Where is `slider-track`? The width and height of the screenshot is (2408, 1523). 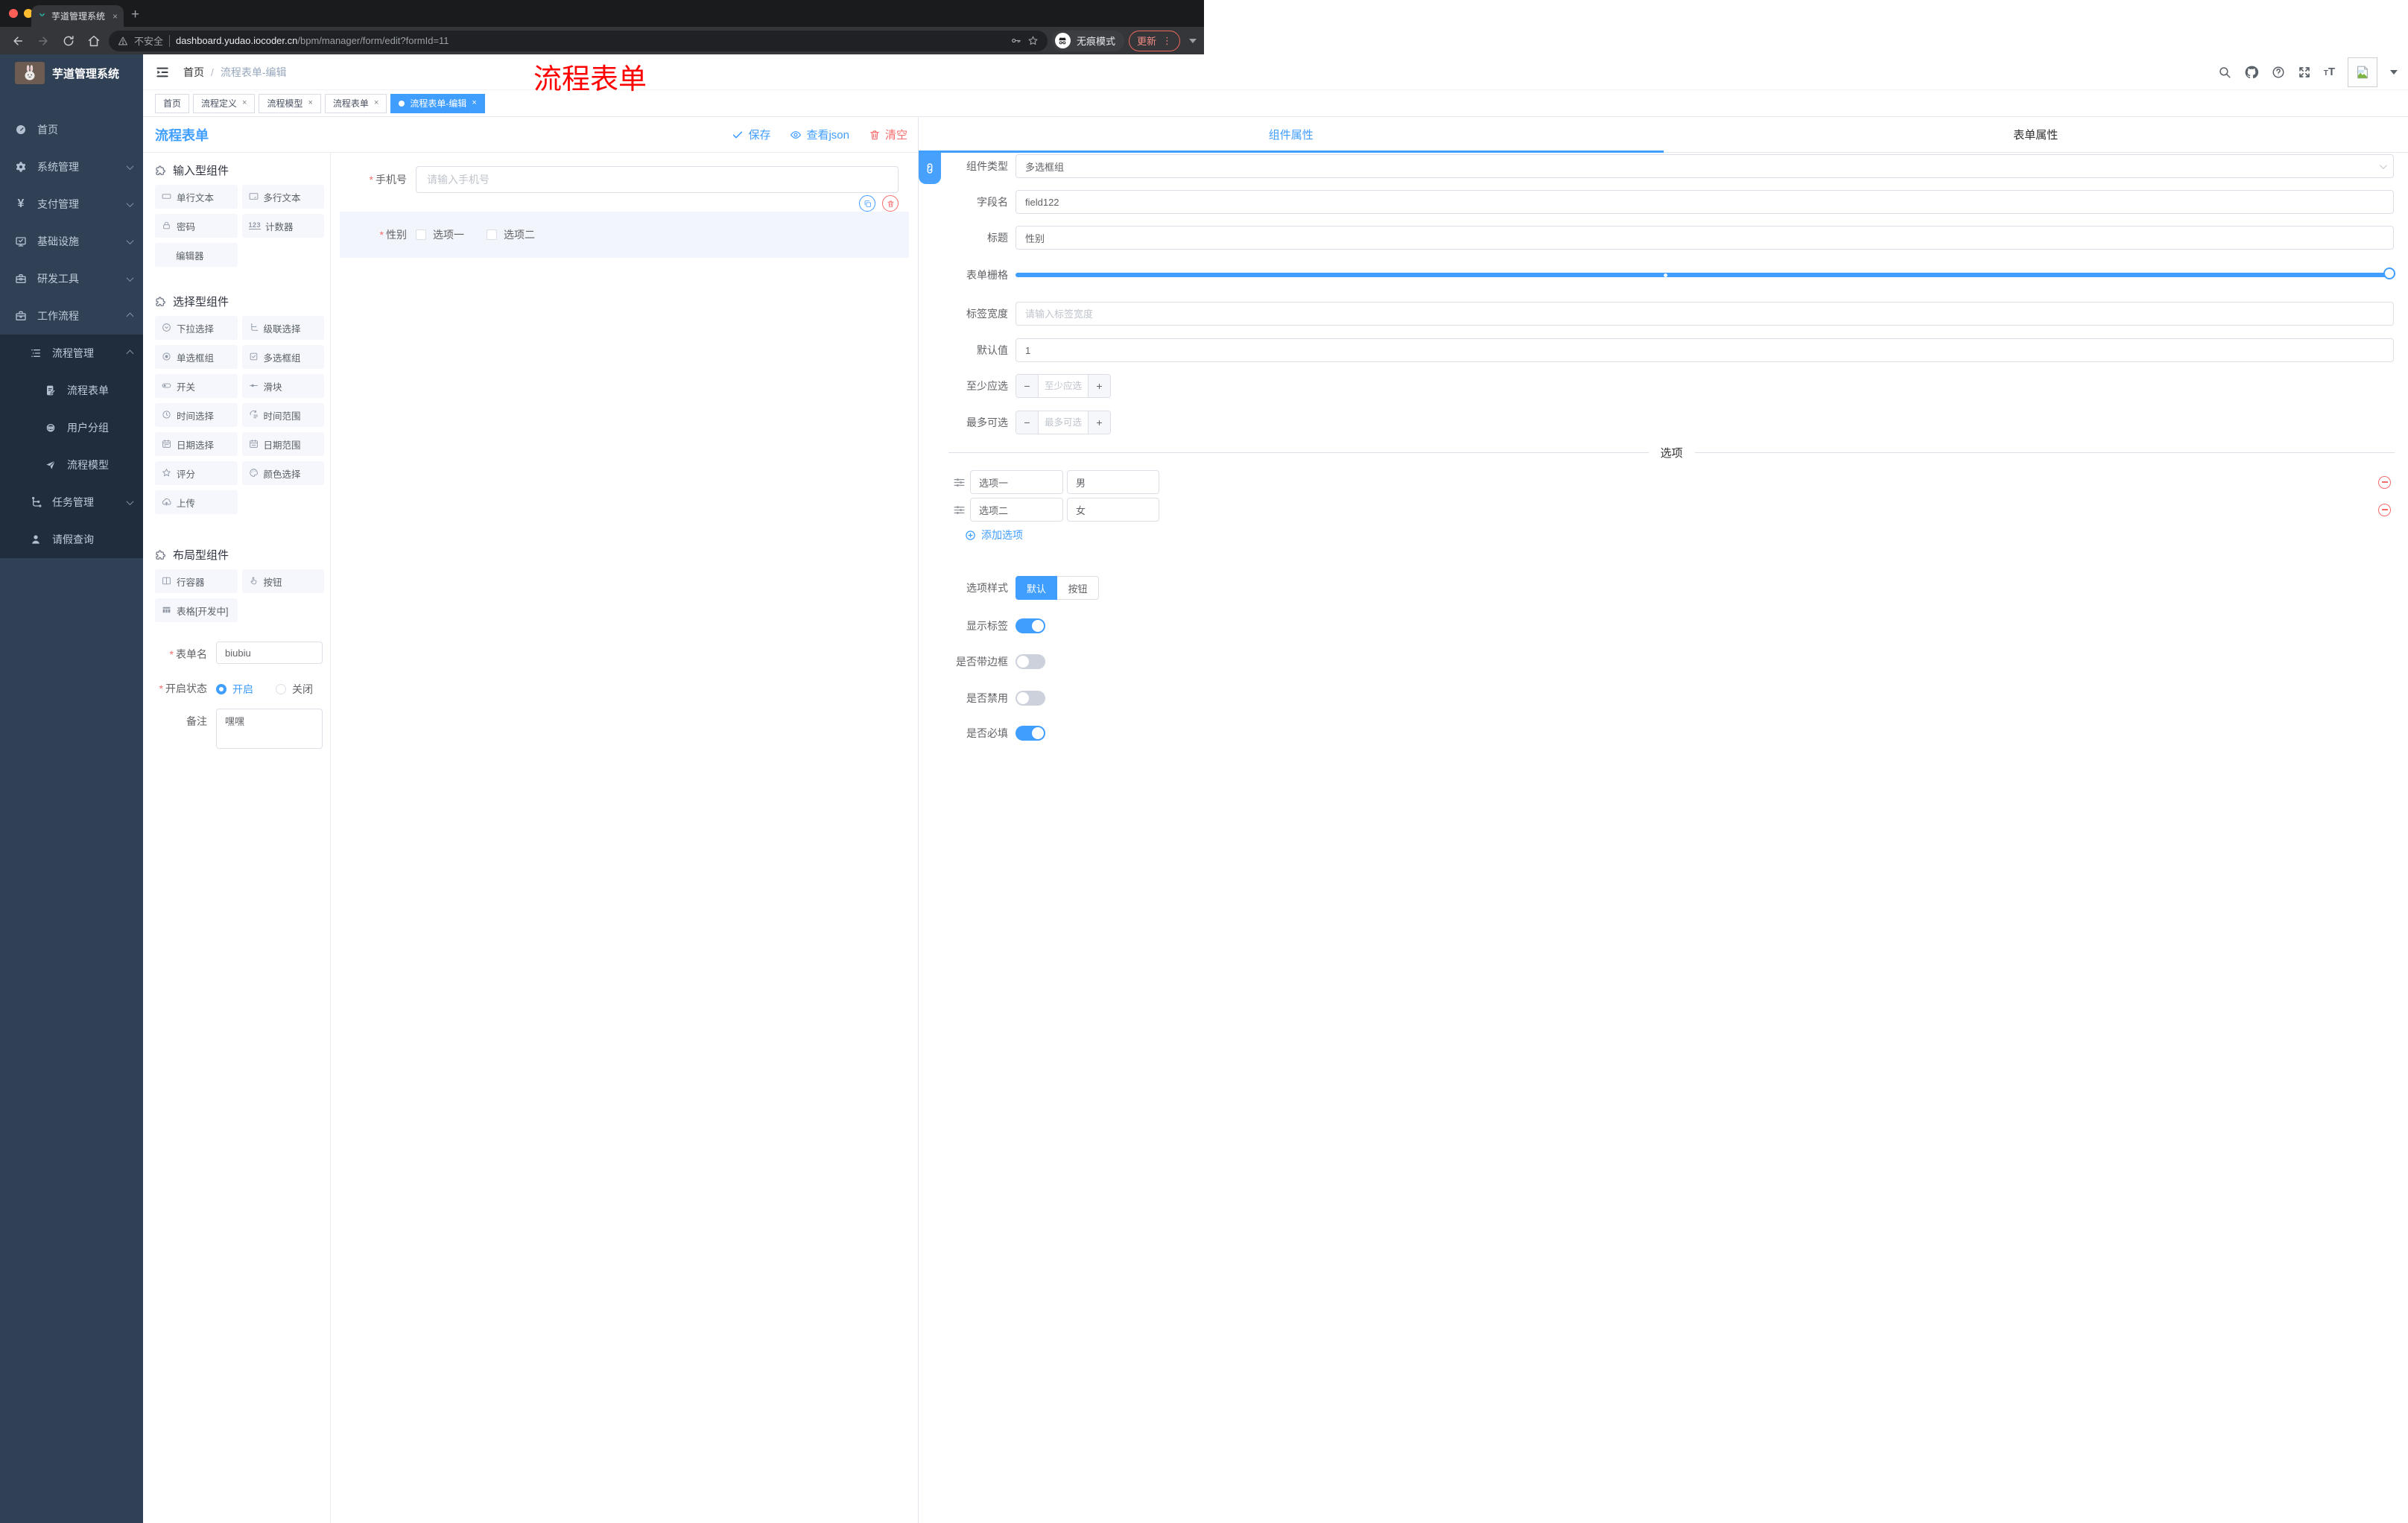 slider-track is located at coordinates (1705, 275).